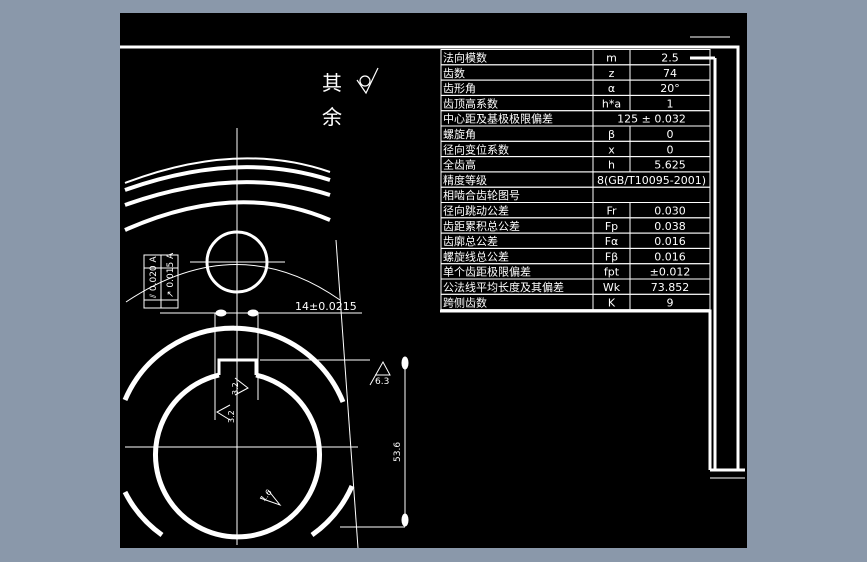 Image resolution: width=867 pixels, height=562 pixels. What do you see at coordinates (487, 272) in the screenshot?
I see `param-name: 单个齿距极限偏差` at bounding box center [487, 272].